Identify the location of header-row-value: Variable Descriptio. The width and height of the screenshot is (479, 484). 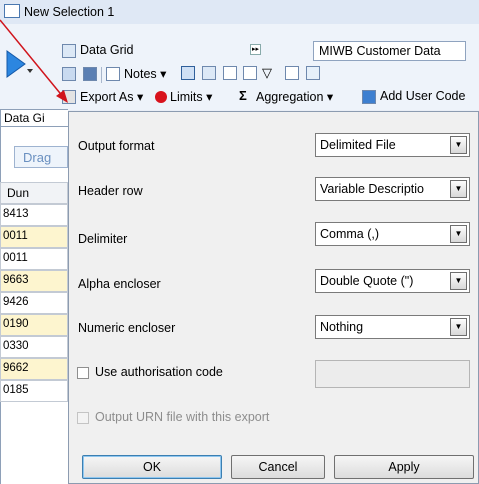
(372, 189).